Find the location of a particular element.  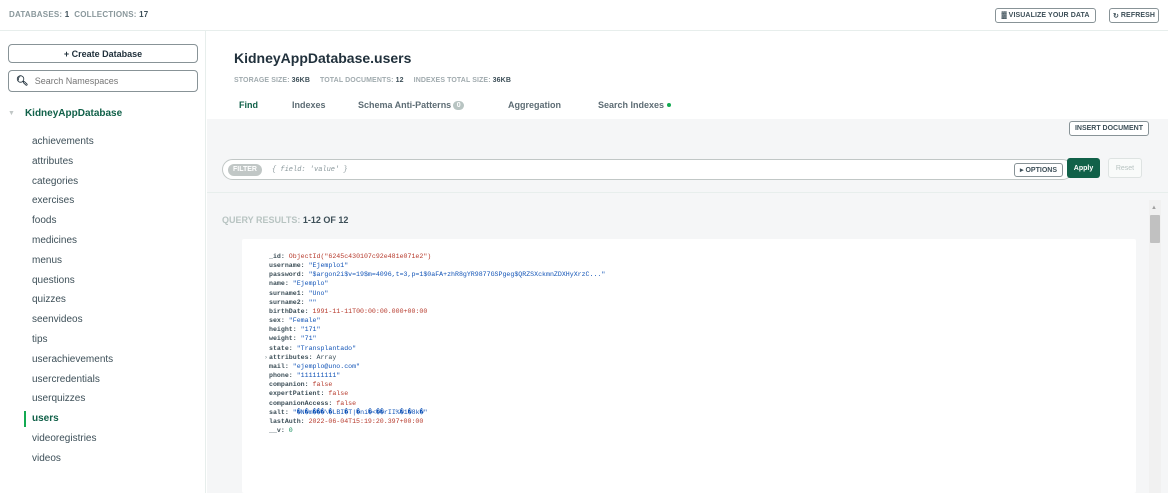

sidebar-database-item: ▼ KidneyAppDatabase is located at coordinates (65, 113).